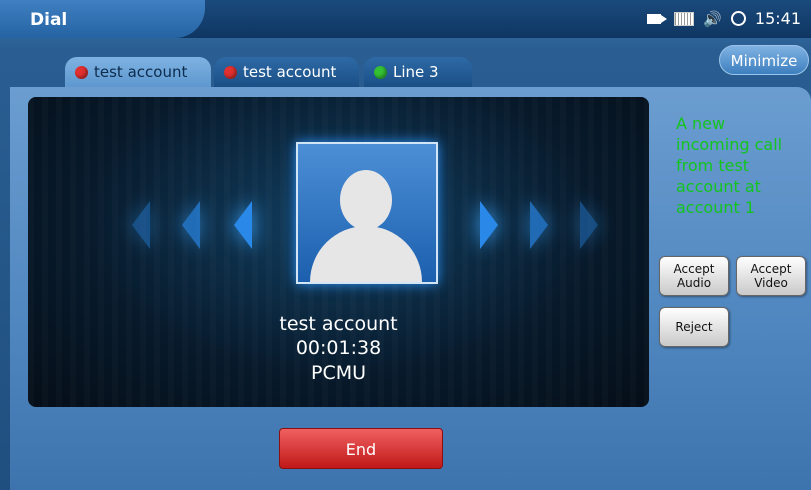 This screenshot has height=490, width=811. I want to click on accept-audio-button: Accept Audio, so click(694, 276).